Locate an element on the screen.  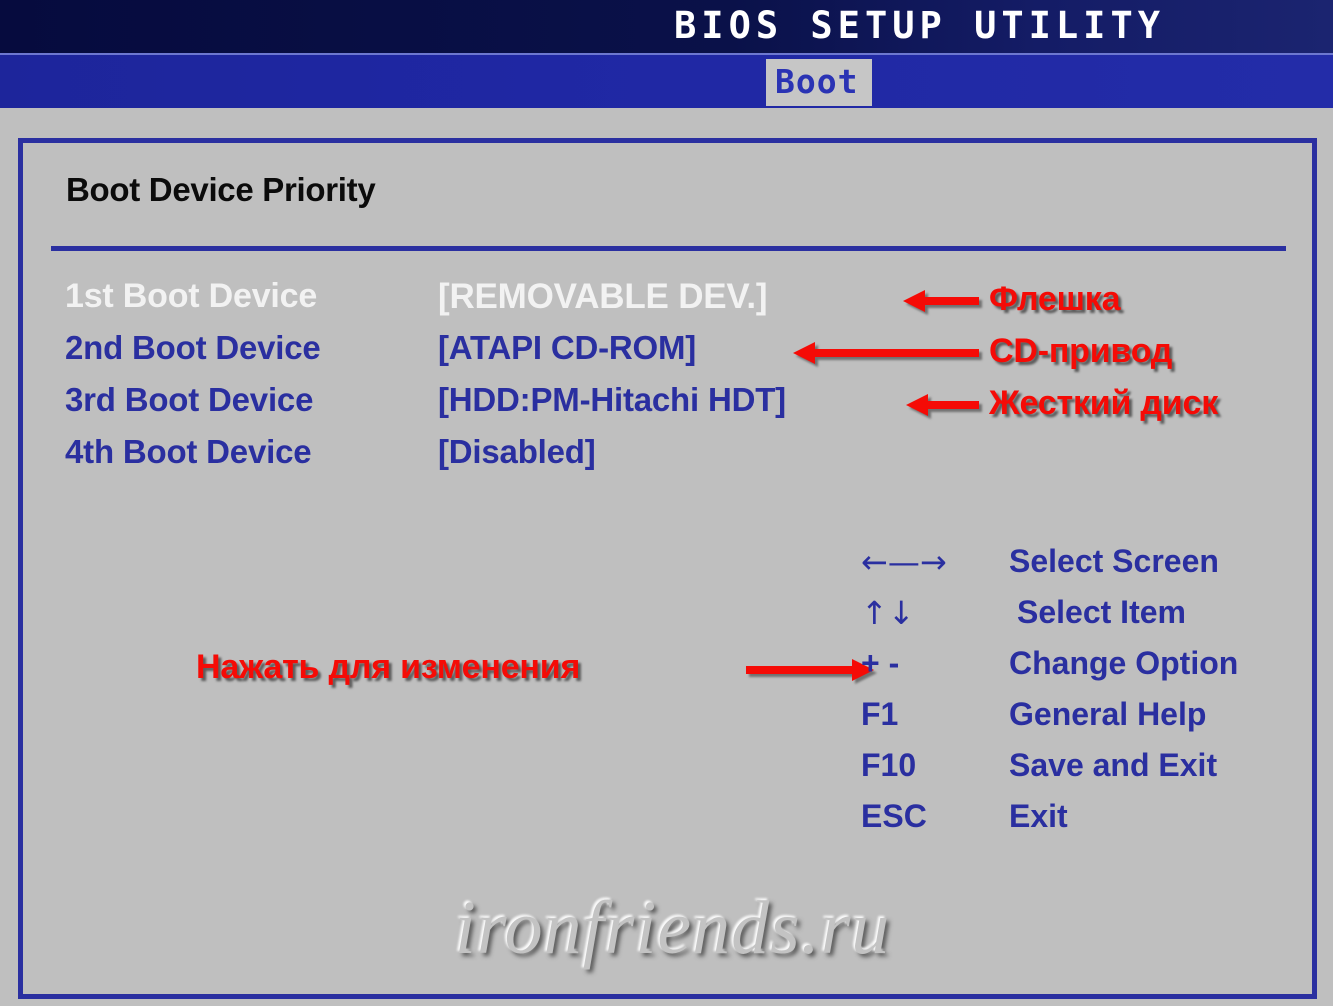
boot-device-value-2: [ATAPI CD-ROM] is located at coordinates (567, 348).